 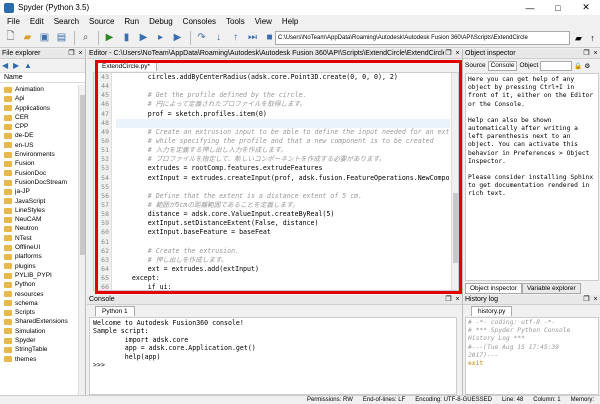 I want to click on code-line: # Get the profile defined by the circle., so click(x=283, y=95).